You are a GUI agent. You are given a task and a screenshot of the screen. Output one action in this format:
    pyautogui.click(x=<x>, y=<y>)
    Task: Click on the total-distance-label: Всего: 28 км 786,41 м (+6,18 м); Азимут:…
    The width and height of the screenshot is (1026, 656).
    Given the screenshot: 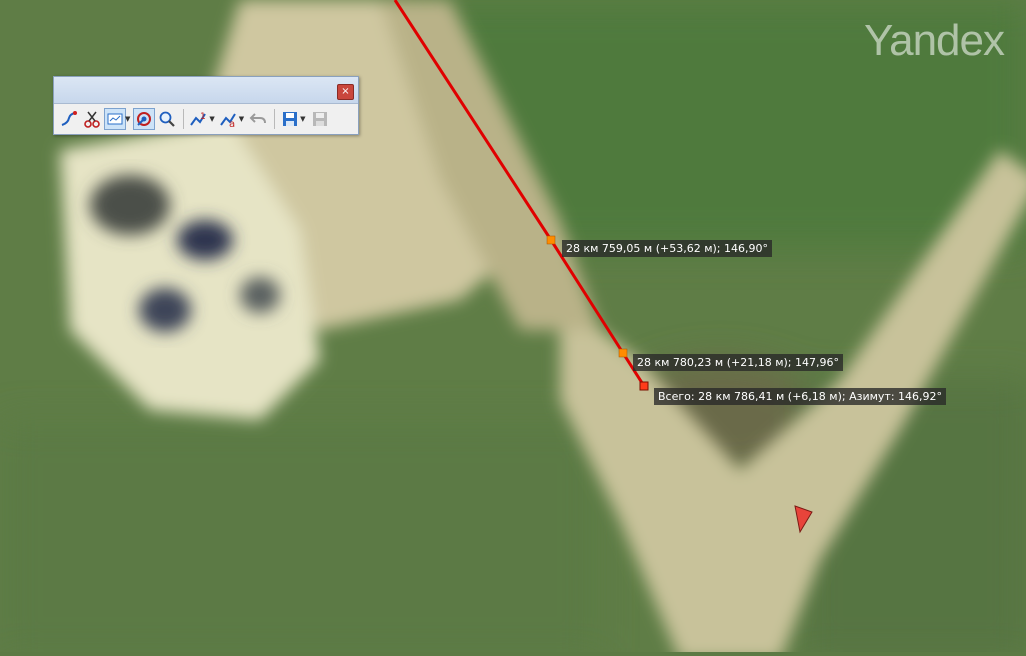 What is the action you would take?
    pyautogui.click(x=800, y=396)
    